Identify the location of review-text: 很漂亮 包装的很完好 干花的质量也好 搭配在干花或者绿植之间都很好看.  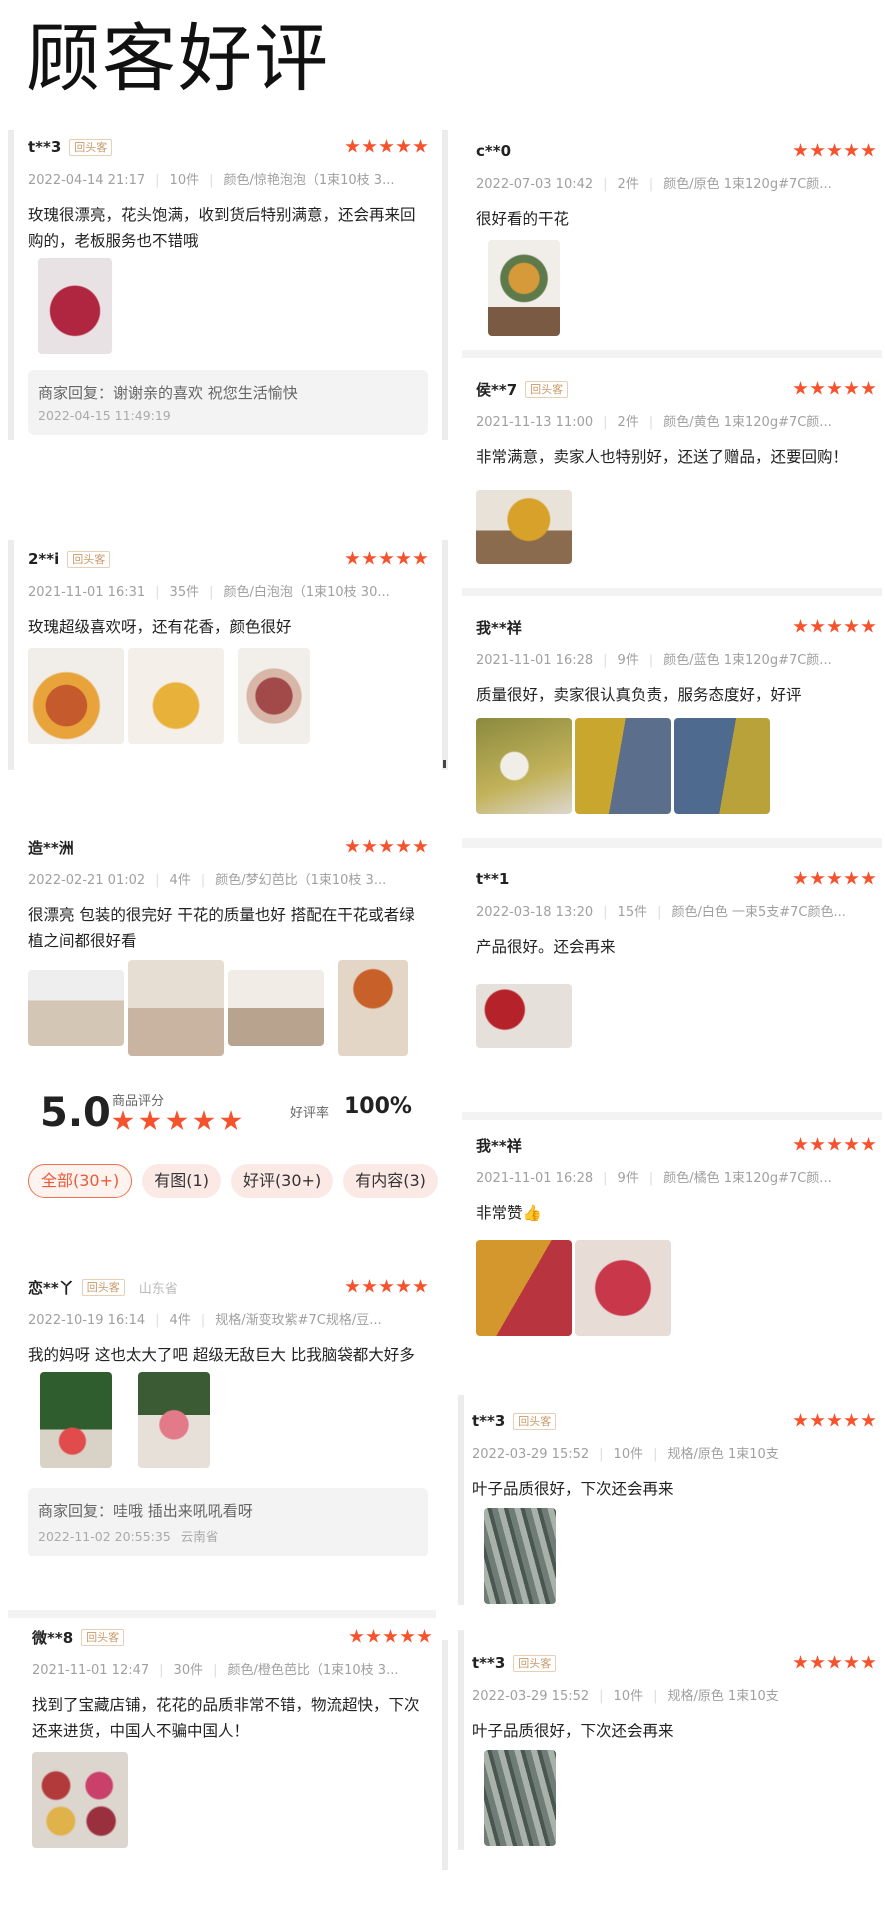
(221, 928).